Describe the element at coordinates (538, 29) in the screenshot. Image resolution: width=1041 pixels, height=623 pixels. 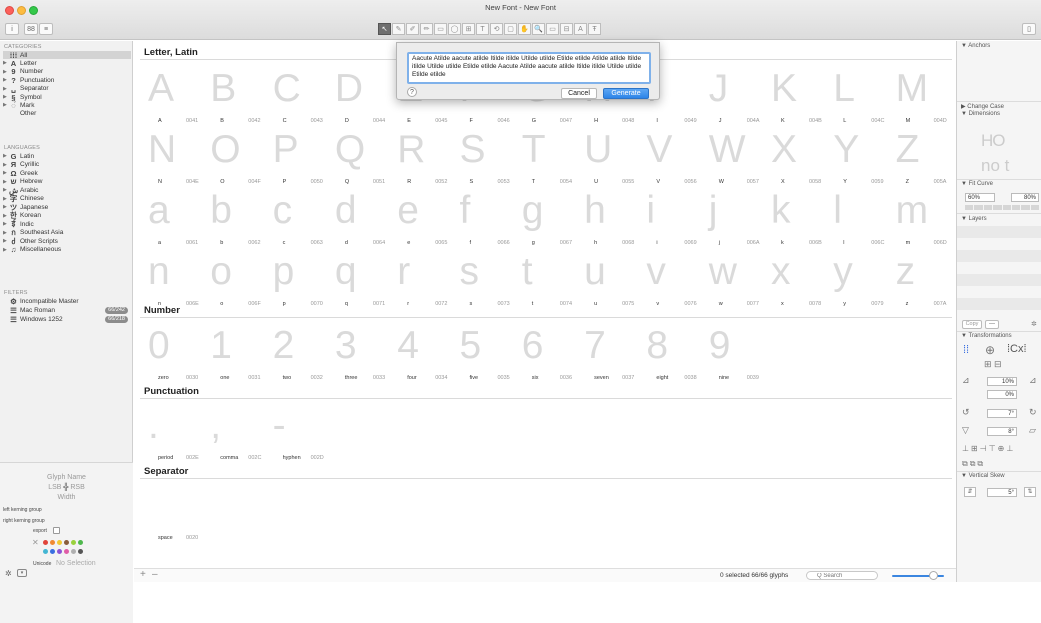
I see `tool-button: 🔍` at that location.